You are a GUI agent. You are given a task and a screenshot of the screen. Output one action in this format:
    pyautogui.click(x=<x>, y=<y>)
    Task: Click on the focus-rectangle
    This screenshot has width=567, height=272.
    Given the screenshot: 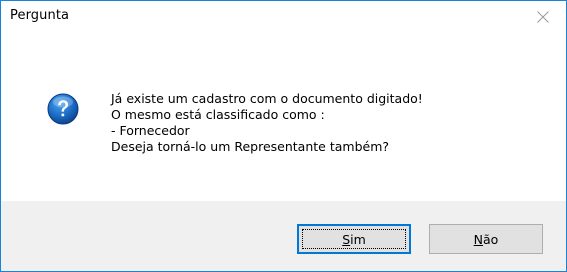 What is the action you would take?
    pyautogui.click(x=354, y=239)
    